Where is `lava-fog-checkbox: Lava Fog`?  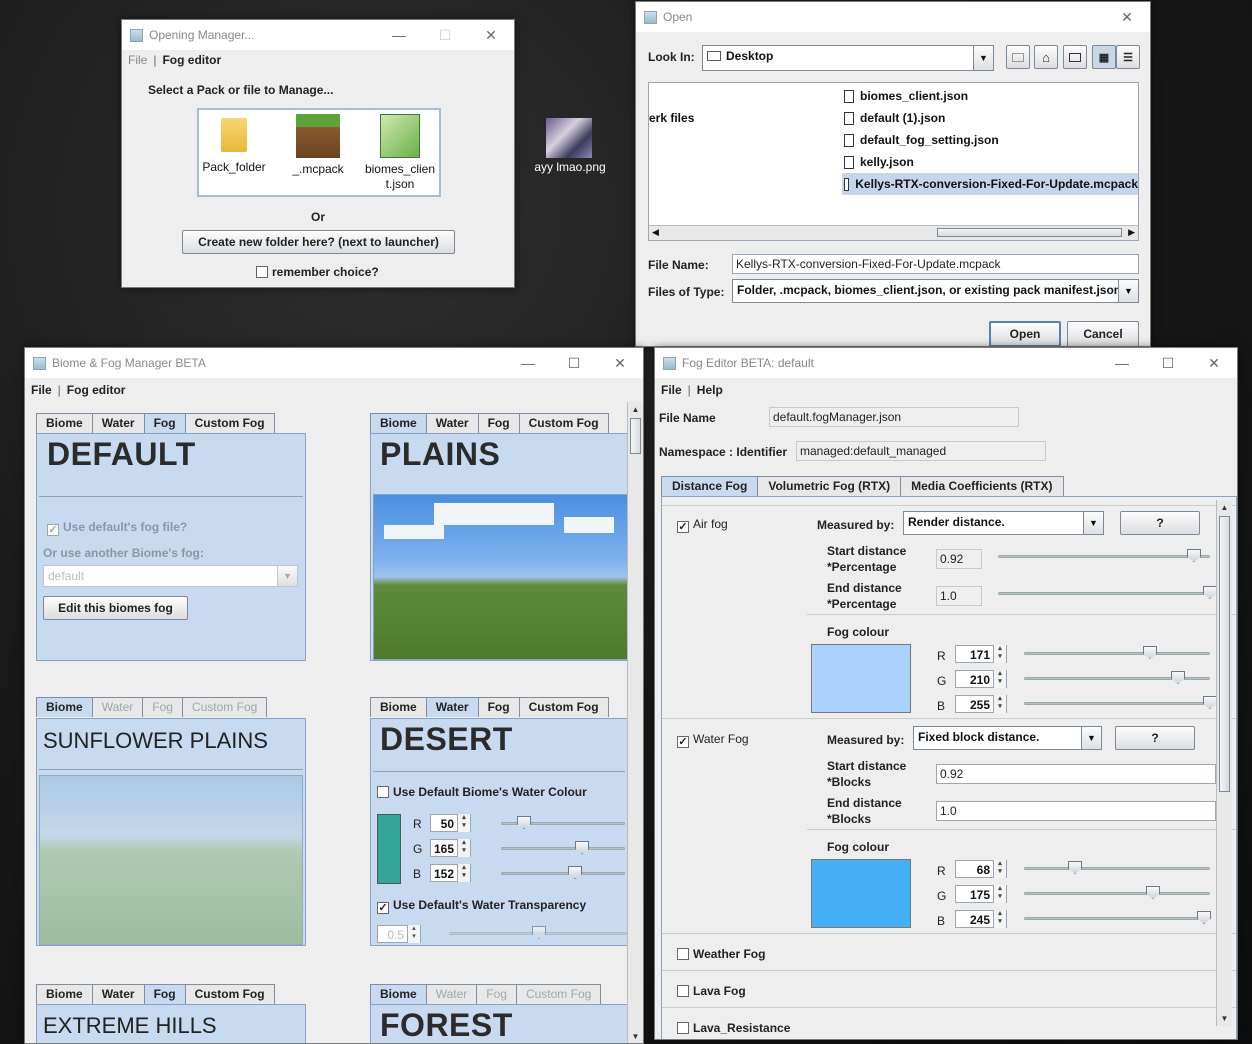
lava-fog-checkbox: Lava Fog is located at coordinates (711, 991).